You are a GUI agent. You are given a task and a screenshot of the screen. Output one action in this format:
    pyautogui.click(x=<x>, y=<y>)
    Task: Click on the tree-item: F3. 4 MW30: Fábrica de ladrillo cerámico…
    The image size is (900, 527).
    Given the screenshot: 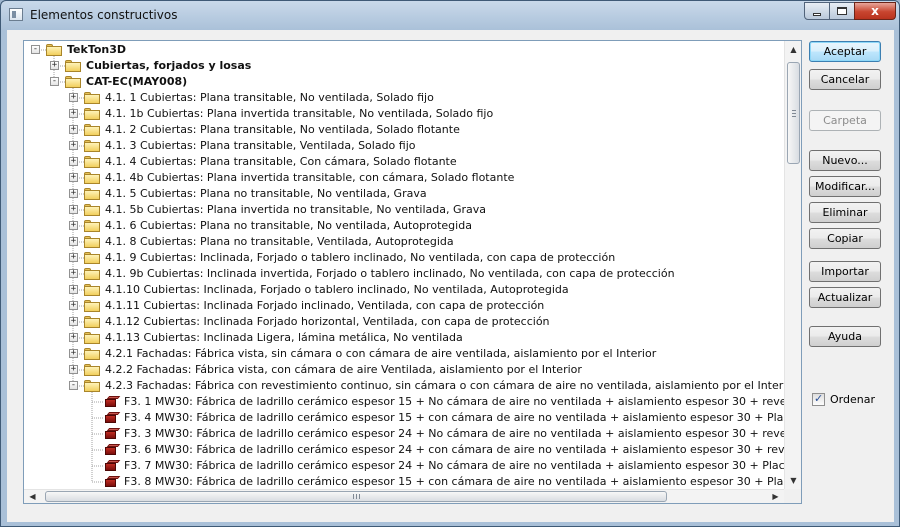 What is the action you would take?
    pyautogui.click(x=404, y=418)
    